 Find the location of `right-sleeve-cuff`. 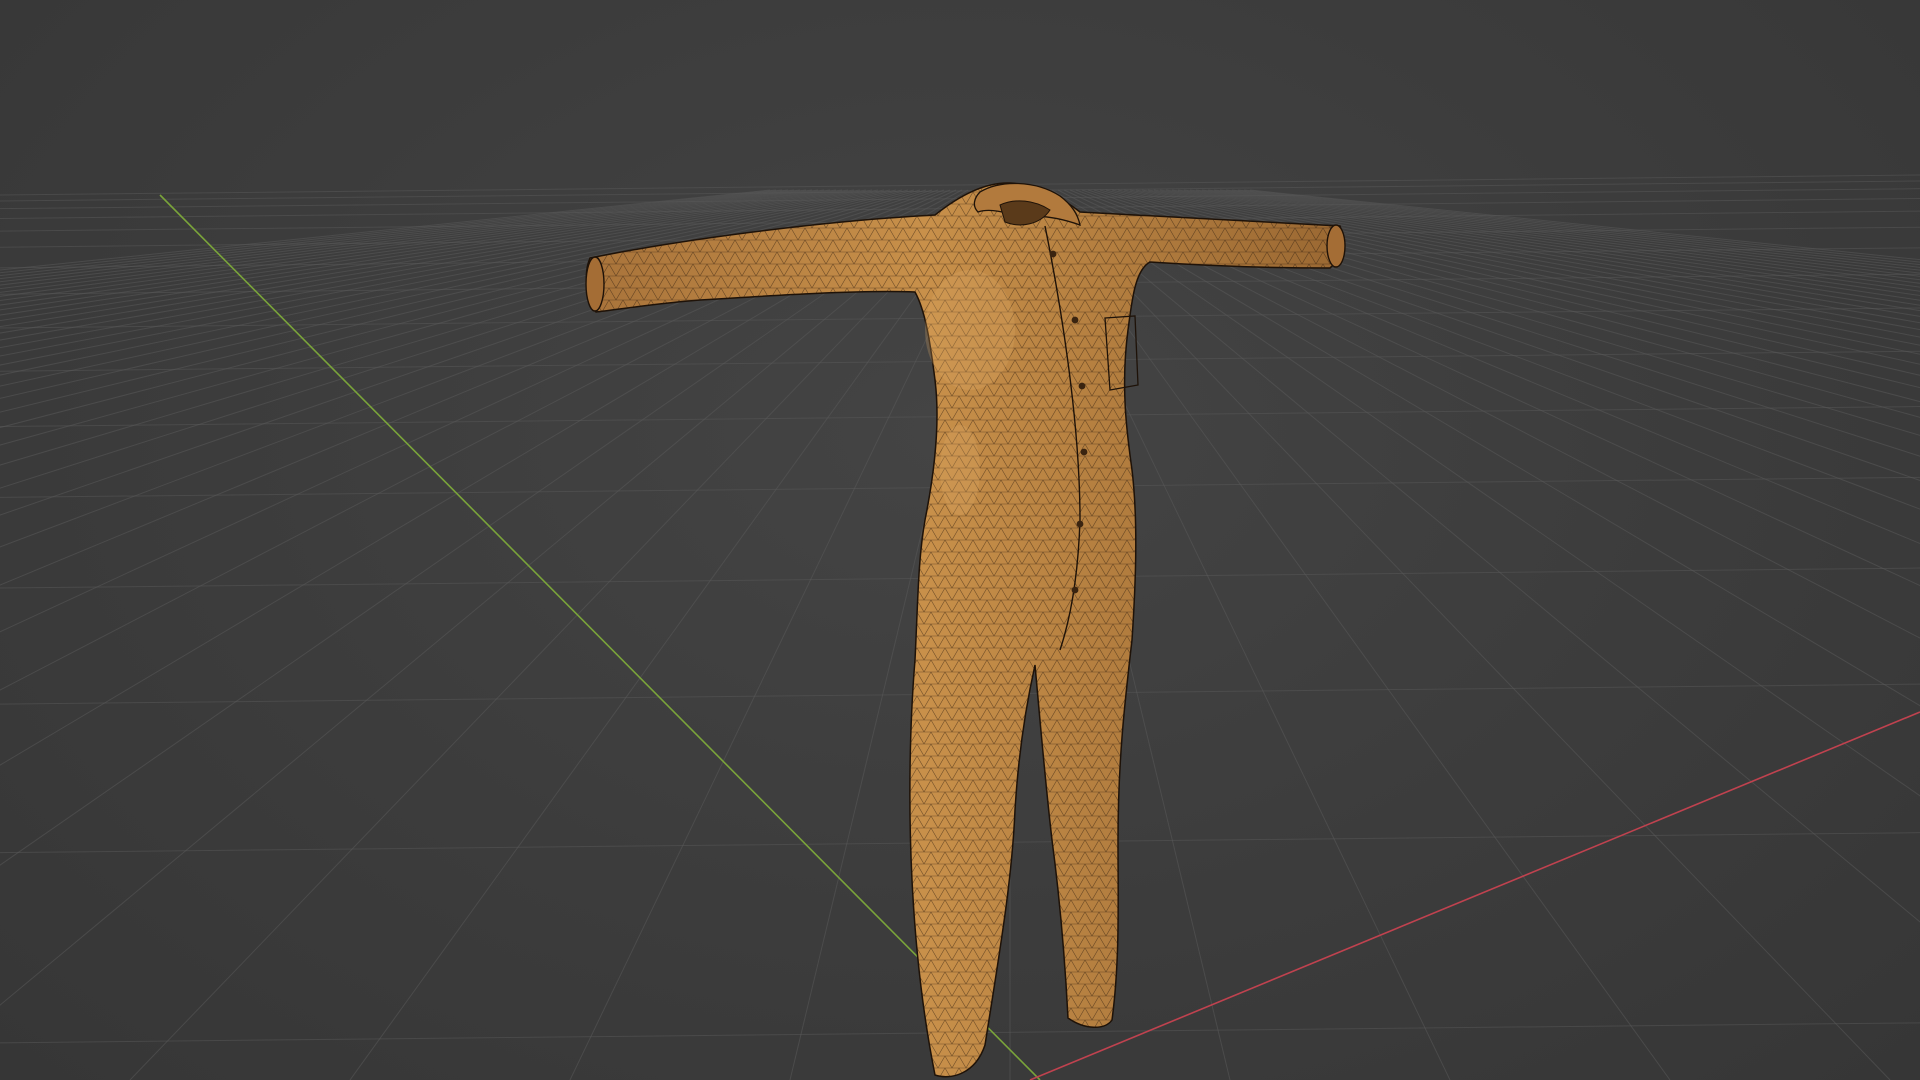

right-sleeve-cuff is located at coordinates (1336, 246).